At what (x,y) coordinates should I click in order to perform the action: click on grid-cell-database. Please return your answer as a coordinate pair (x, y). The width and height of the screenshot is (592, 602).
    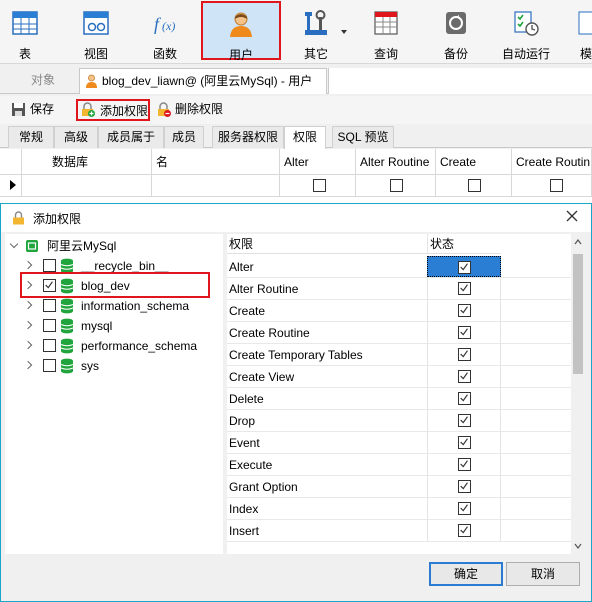
    Looking at the image, I should click on (87, 186).